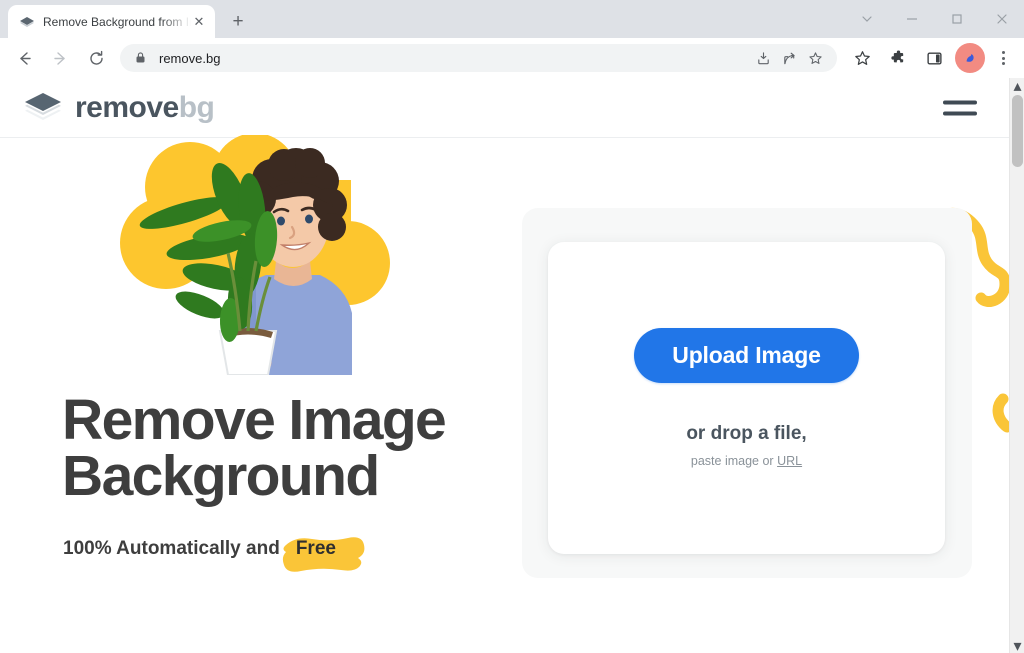 Image resolution: width=1024 pixels, height=653 pixels. What do you see at coordinates (898, 58) in the screenshot?
I see `extensions-puzzle-icon` at bounding box center [898, 58].